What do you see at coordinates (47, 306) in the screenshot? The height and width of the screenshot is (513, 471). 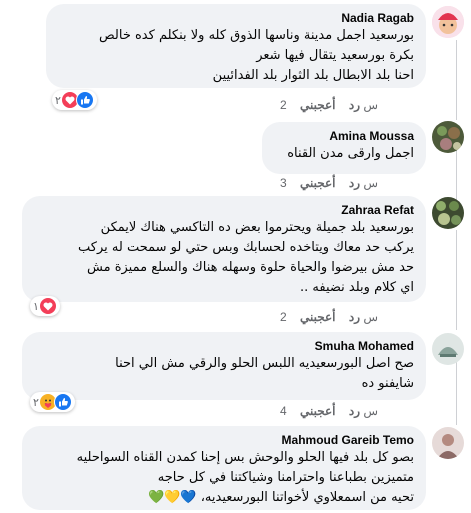 I see `love-icon` at bounding box center [47, 306].